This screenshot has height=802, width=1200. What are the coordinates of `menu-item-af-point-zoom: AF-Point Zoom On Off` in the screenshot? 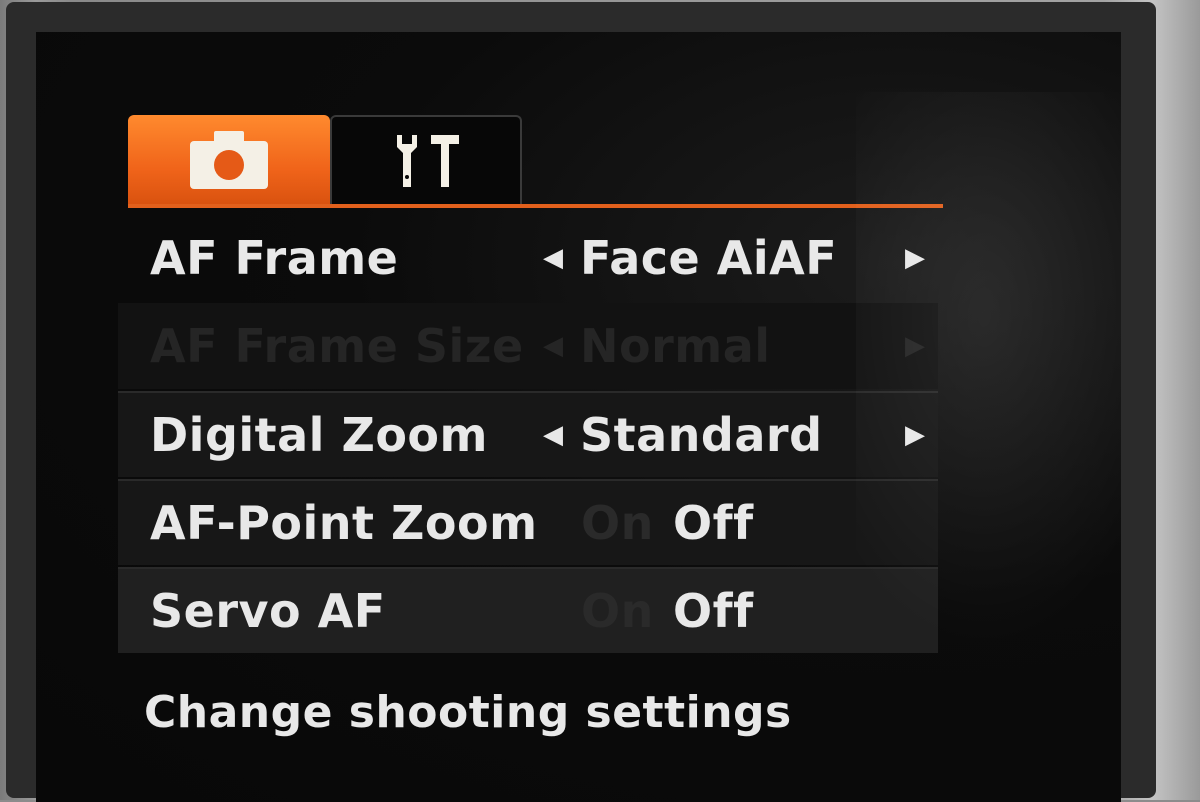 It's located at (528, 522).